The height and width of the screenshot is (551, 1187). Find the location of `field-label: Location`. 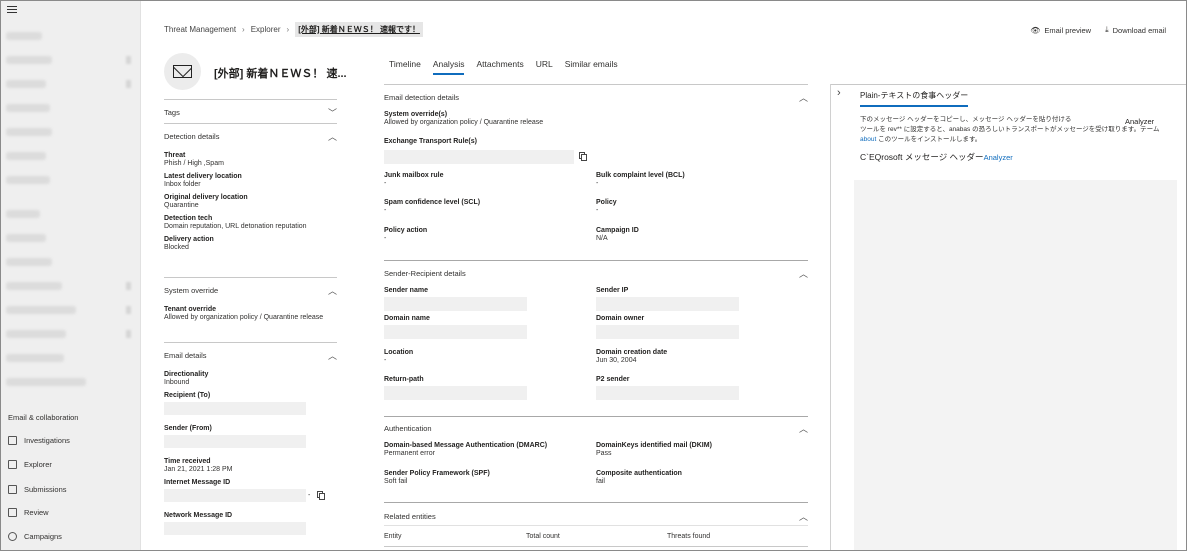

field-label: Location is located at coordinates (399, 352).